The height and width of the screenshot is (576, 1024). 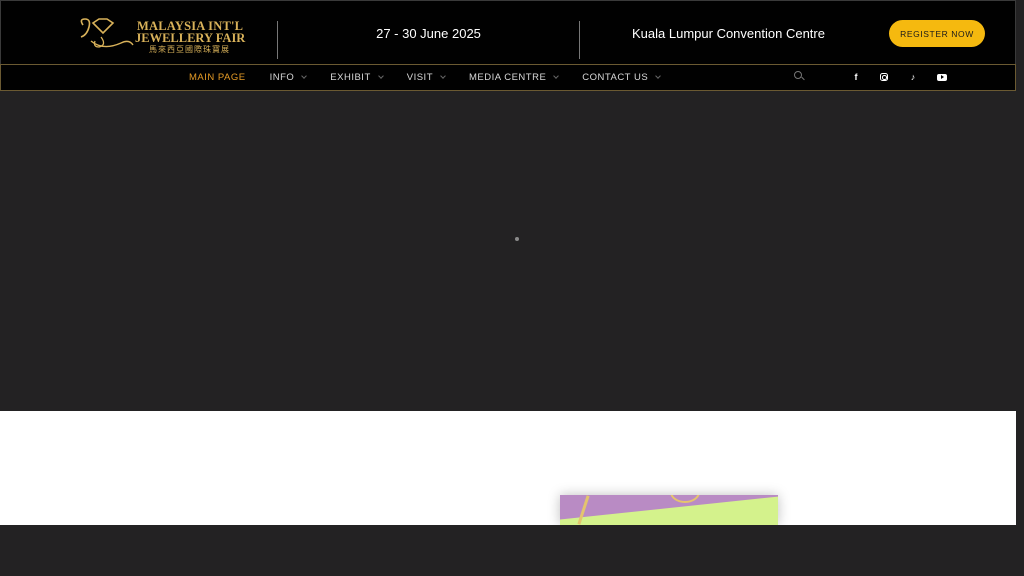 I want to click on nav-item-label: MAIN PAGE, so click(x=217, y=77).